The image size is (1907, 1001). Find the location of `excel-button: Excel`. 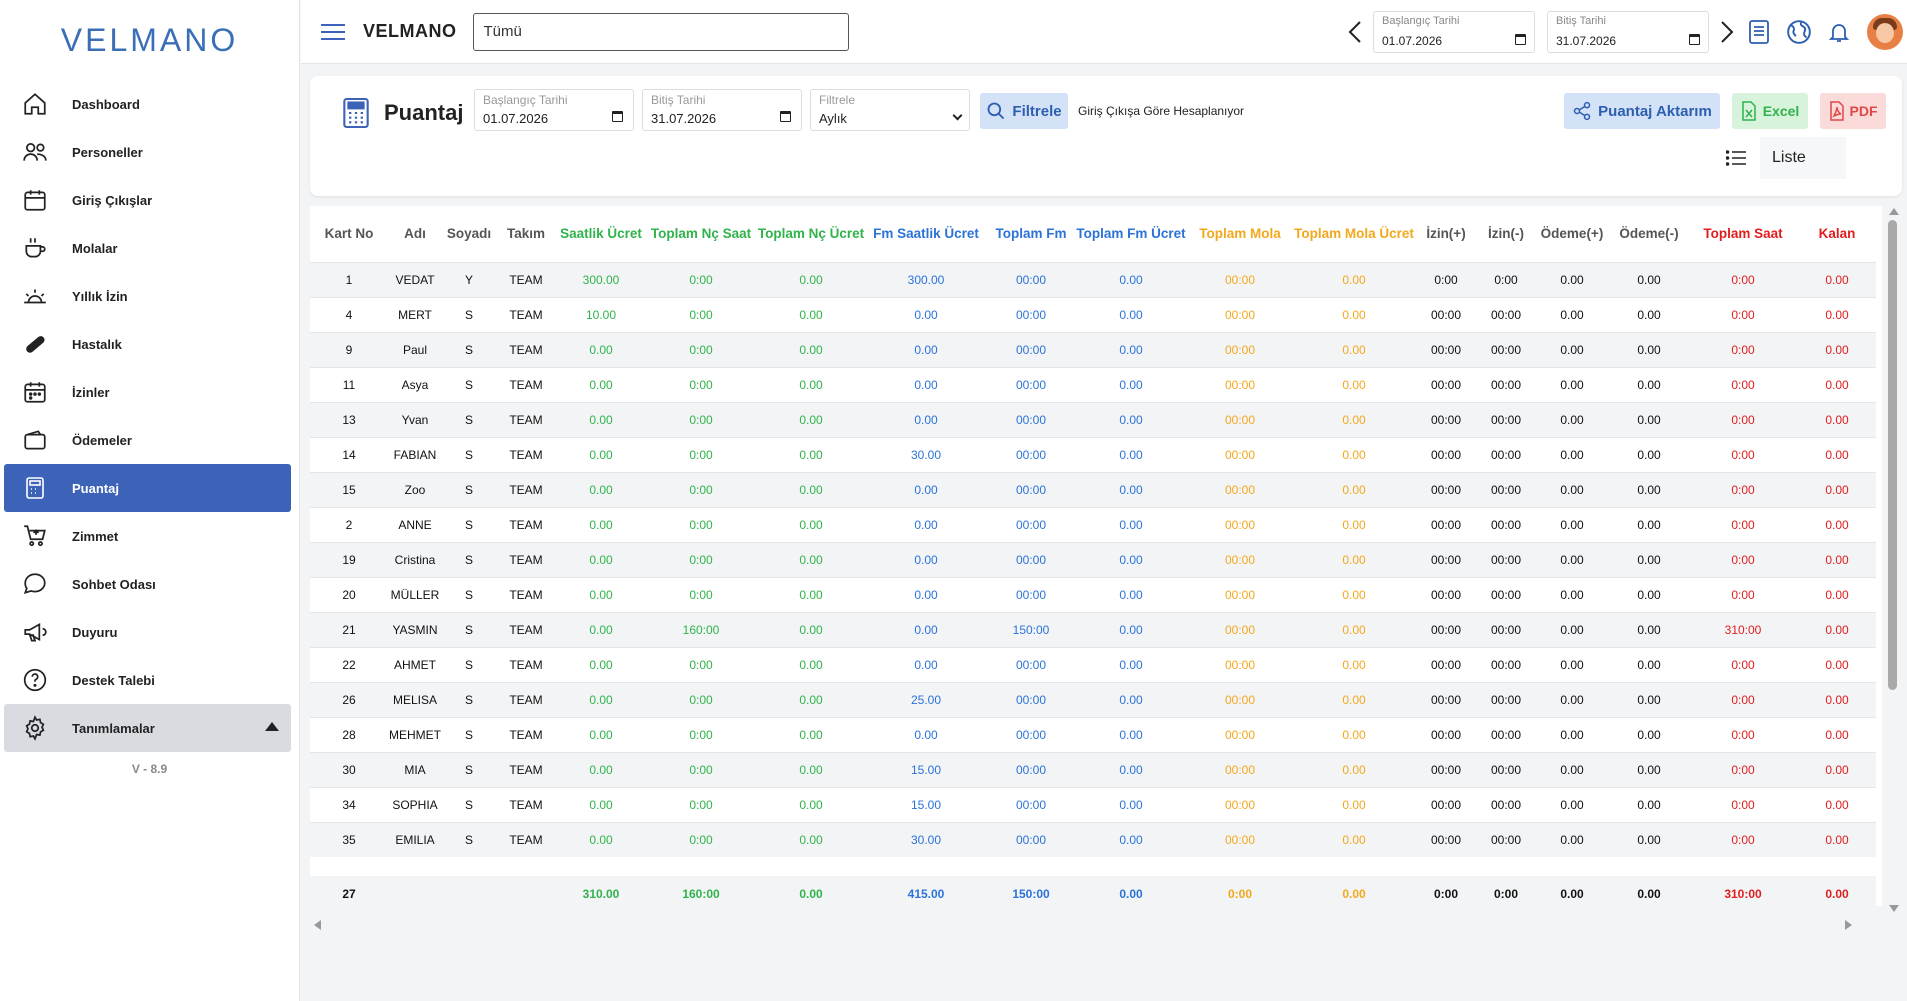

excel-button: Excel is located at coordinates (1770, 111).